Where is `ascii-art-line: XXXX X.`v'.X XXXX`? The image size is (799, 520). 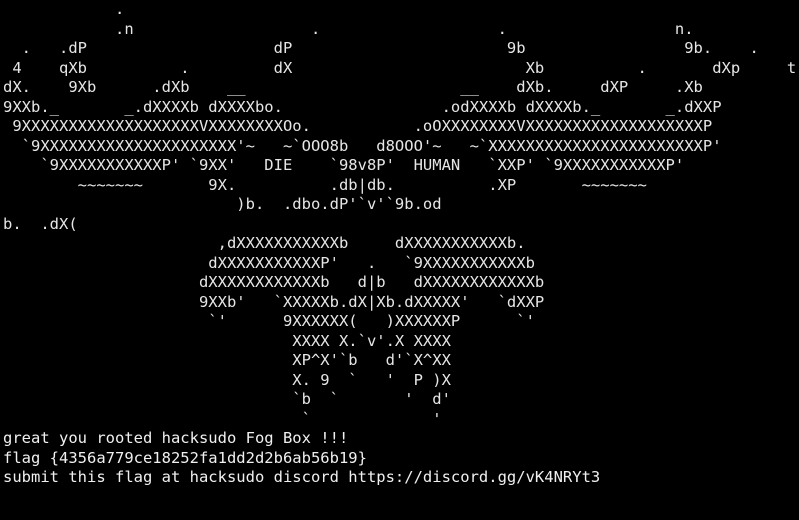 ascii-art-line: XXXX X.`v'.X XXXX is located at coordinates (227, 340).